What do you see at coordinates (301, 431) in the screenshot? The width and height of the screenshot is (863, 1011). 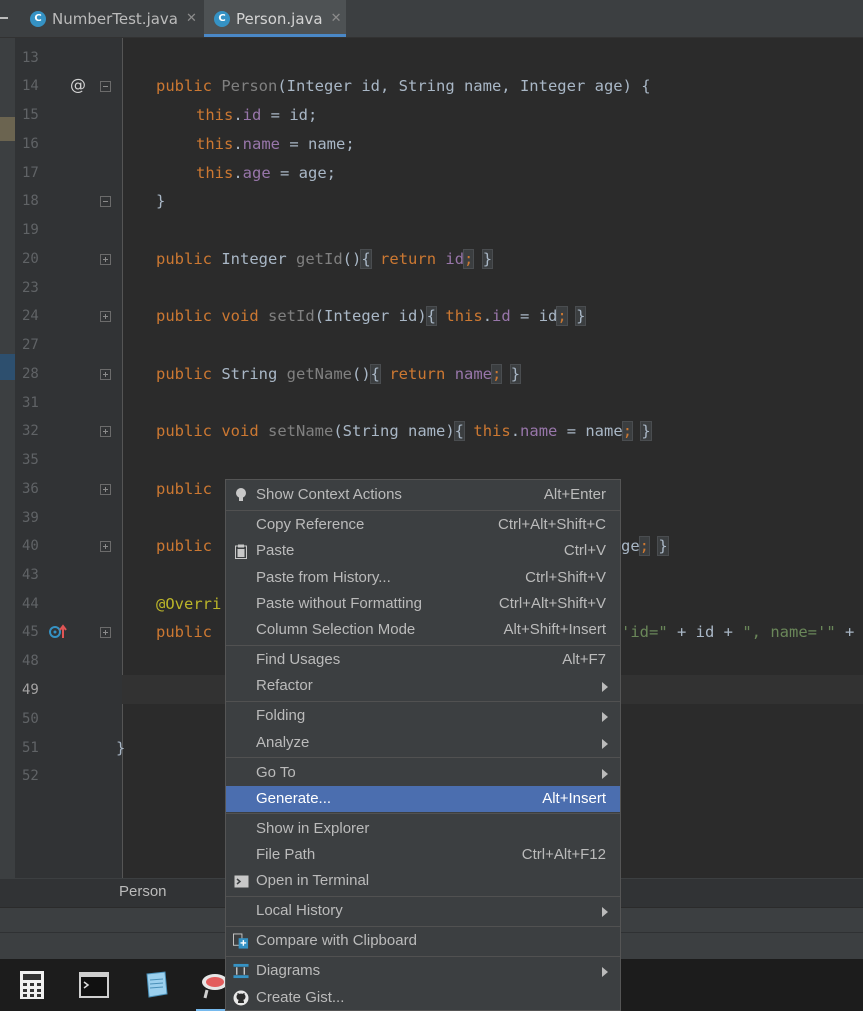 I see `method-name: setName` at bounding box center [301, 431].